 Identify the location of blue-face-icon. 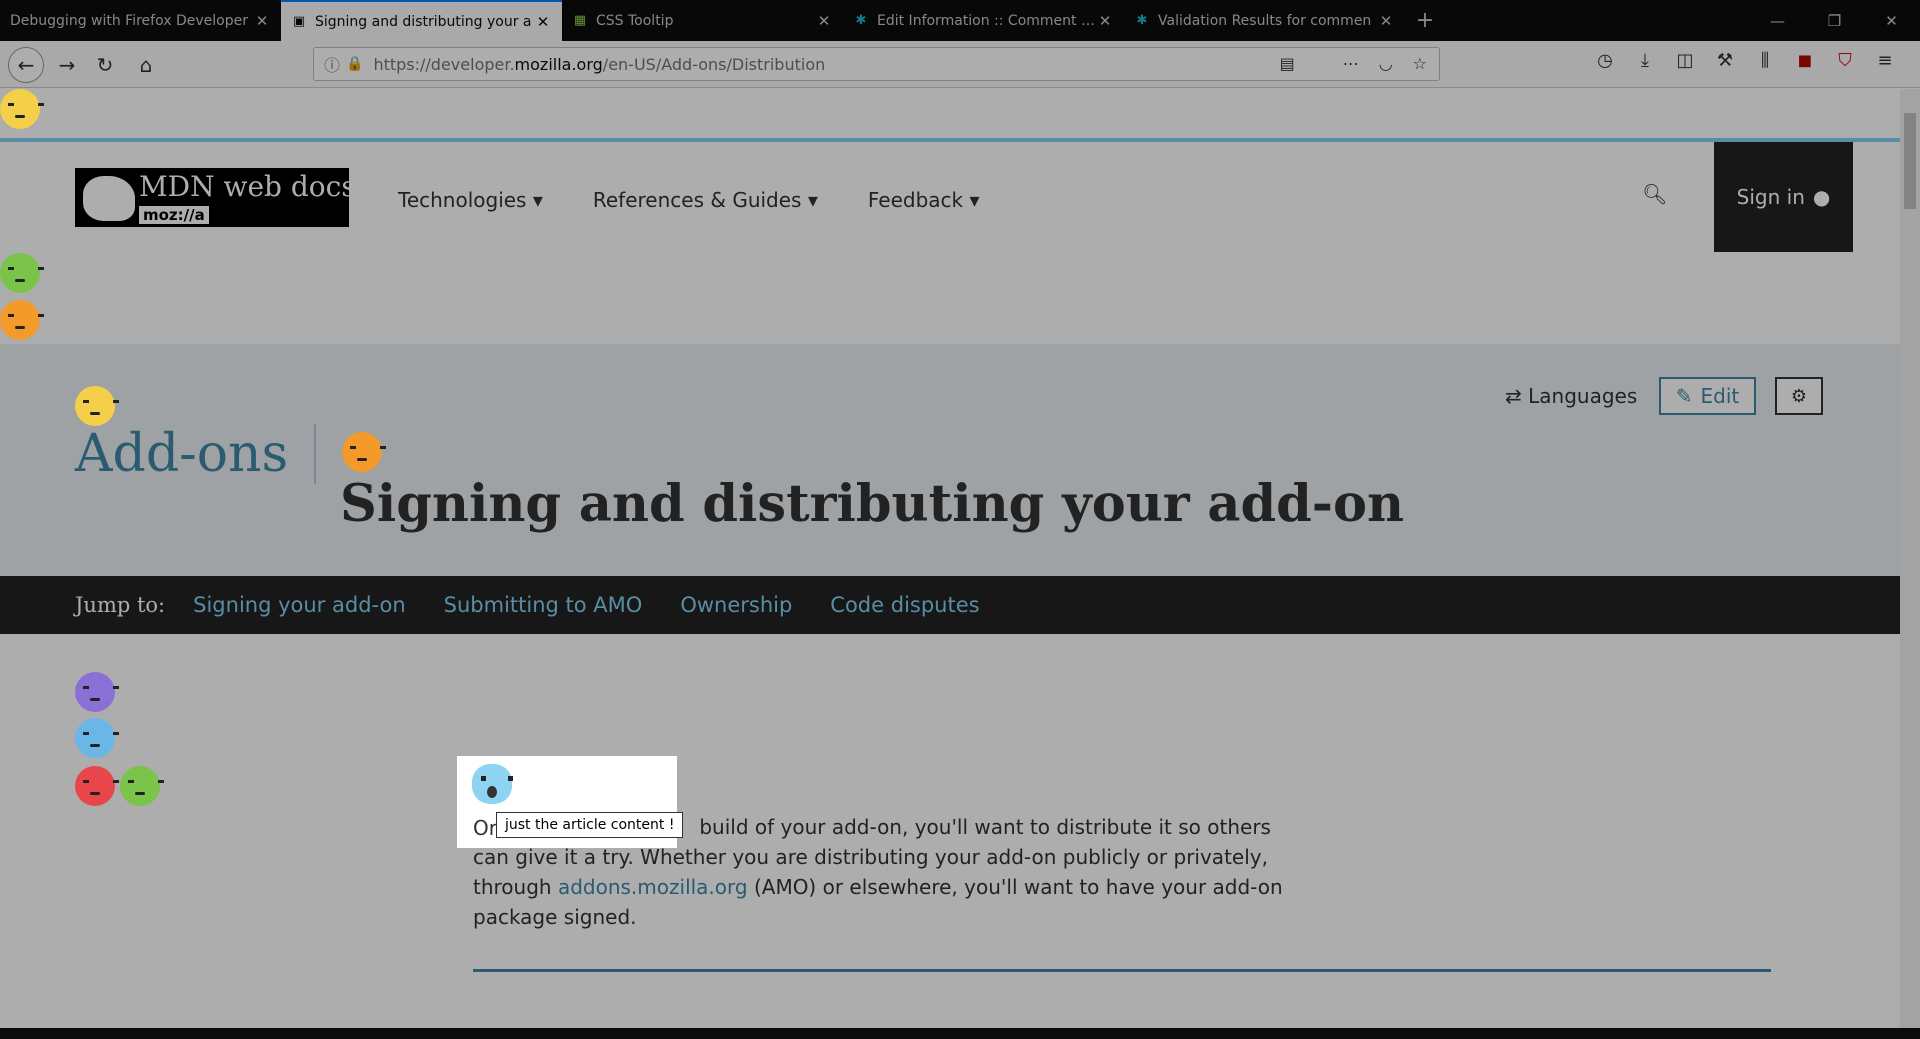
(97, 738).